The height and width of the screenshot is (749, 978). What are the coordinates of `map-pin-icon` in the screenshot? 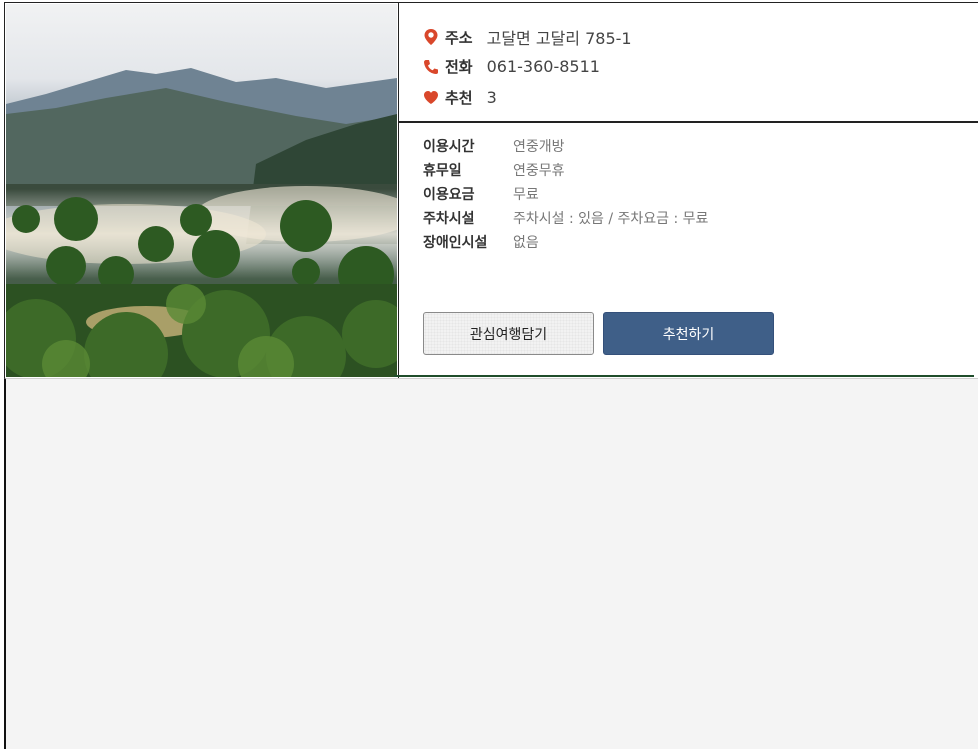 It's located at (431, 37).